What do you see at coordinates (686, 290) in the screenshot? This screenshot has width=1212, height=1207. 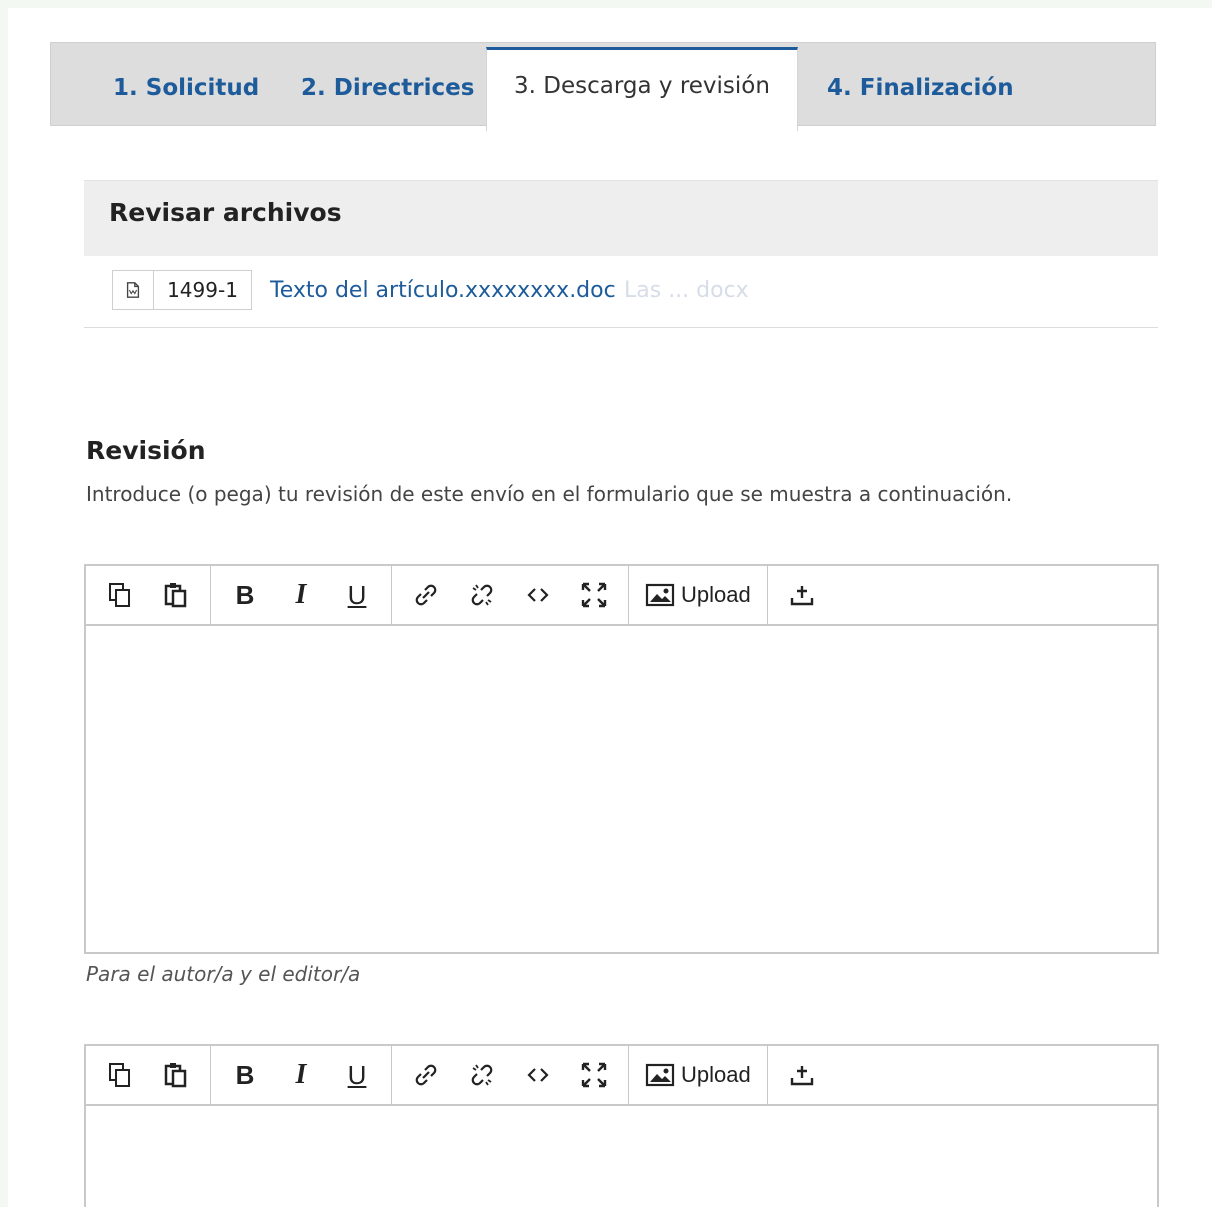 I see `file-faded-suffix: Las ... docx` at bounding box center [686, 290].